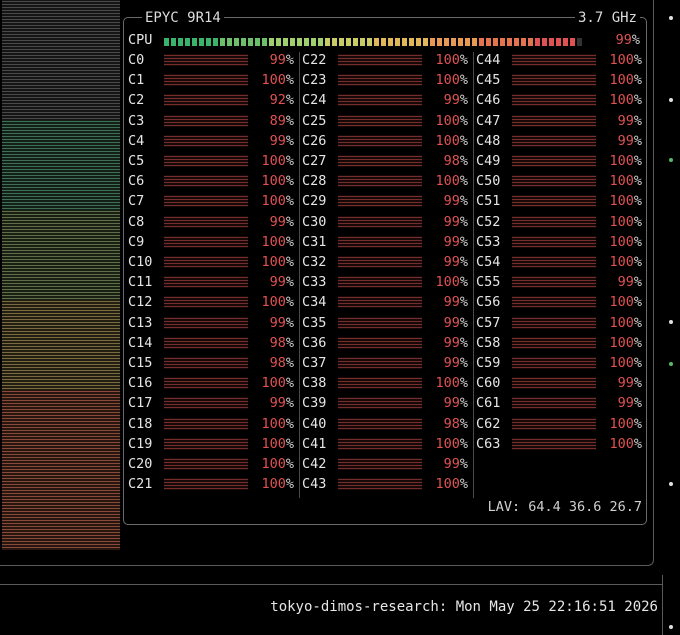 This screenshot has width=680, height=635. What do you see at coordinates (140, 403) in the screenshot?
I see `core-label: C17` at bounding box center [140, 403].